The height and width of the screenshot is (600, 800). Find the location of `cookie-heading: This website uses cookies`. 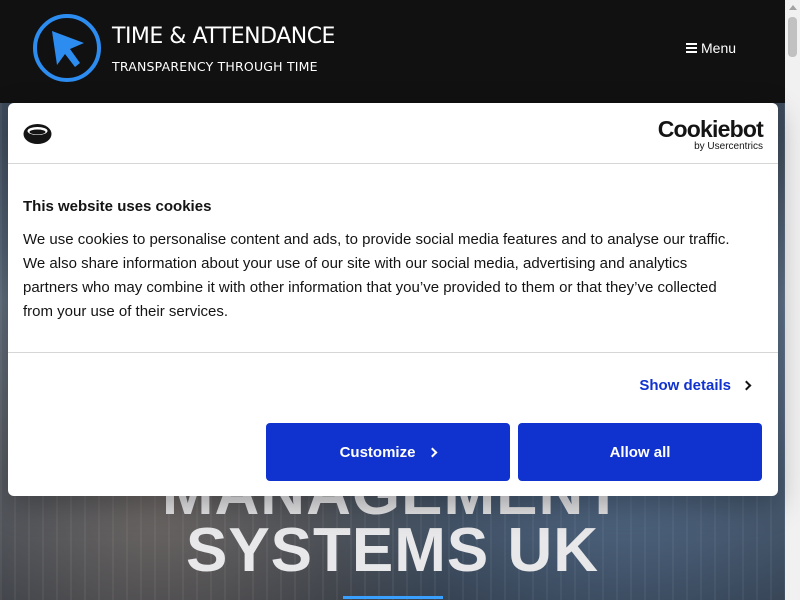

cookie-heading: This website uses cookies is located at coordinates (117, 206).